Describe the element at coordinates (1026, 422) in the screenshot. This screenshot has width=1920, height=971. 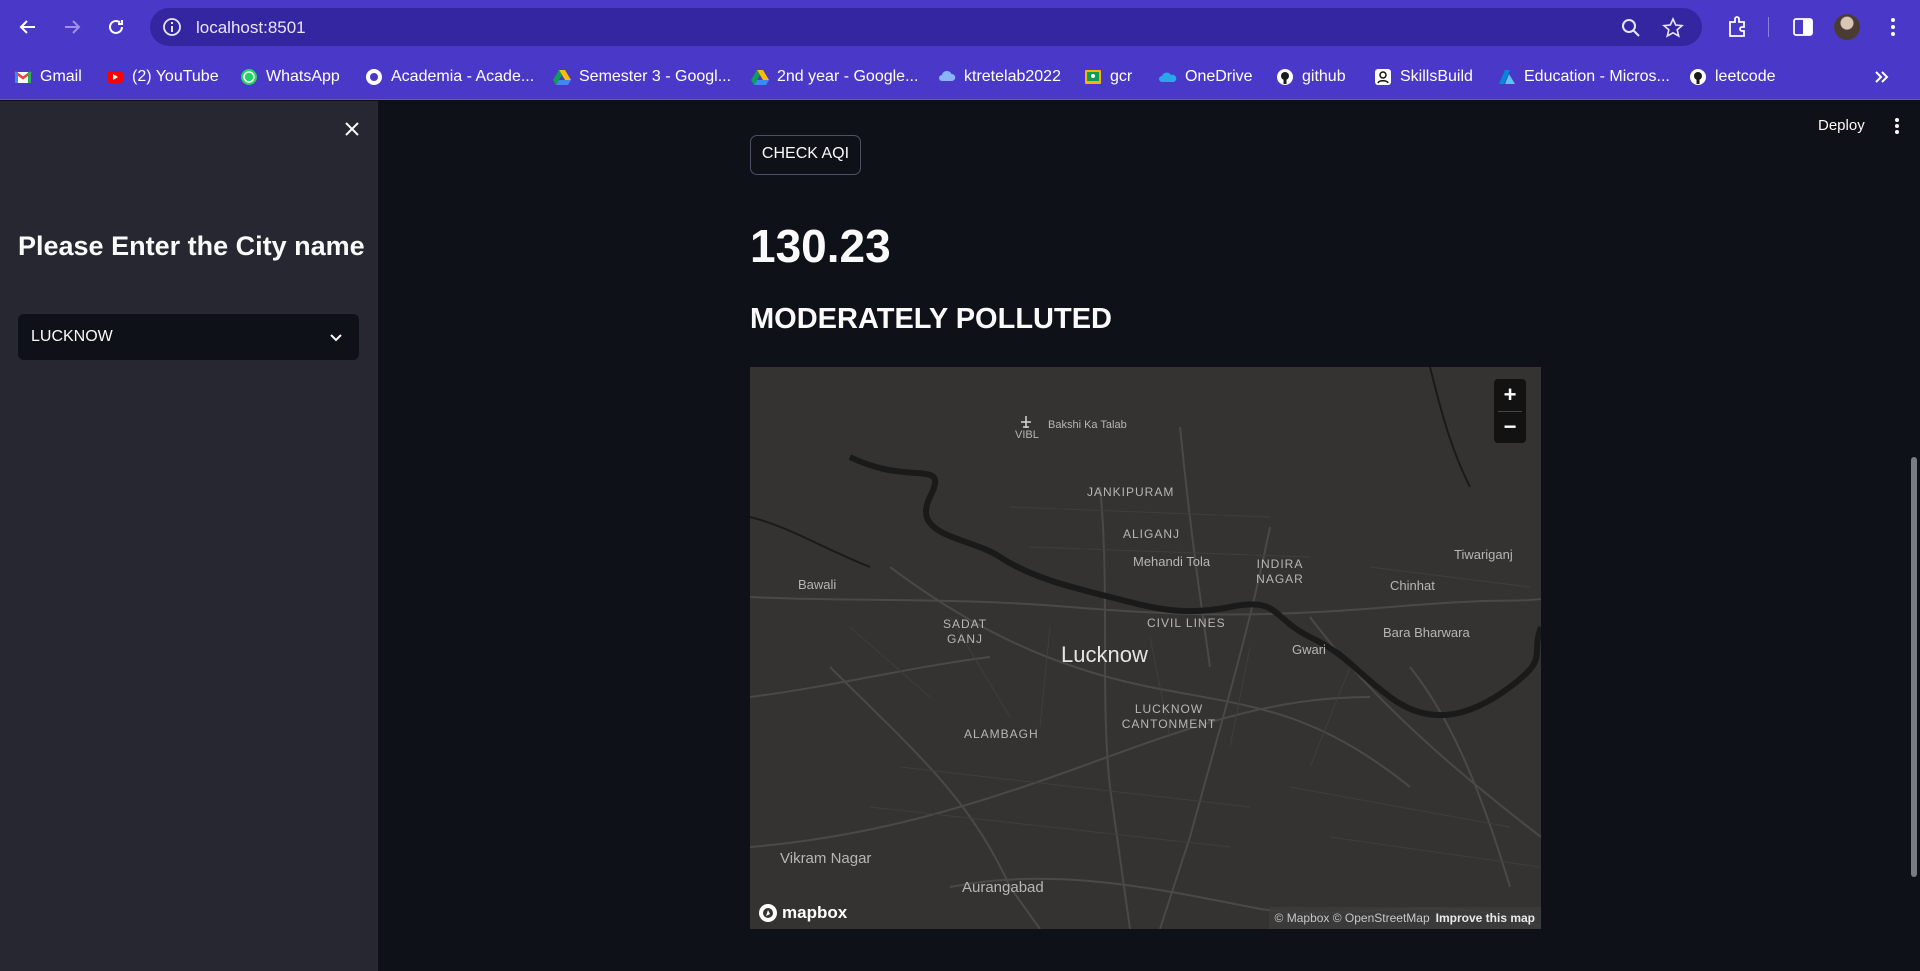
I see `airport-icon` at that location.